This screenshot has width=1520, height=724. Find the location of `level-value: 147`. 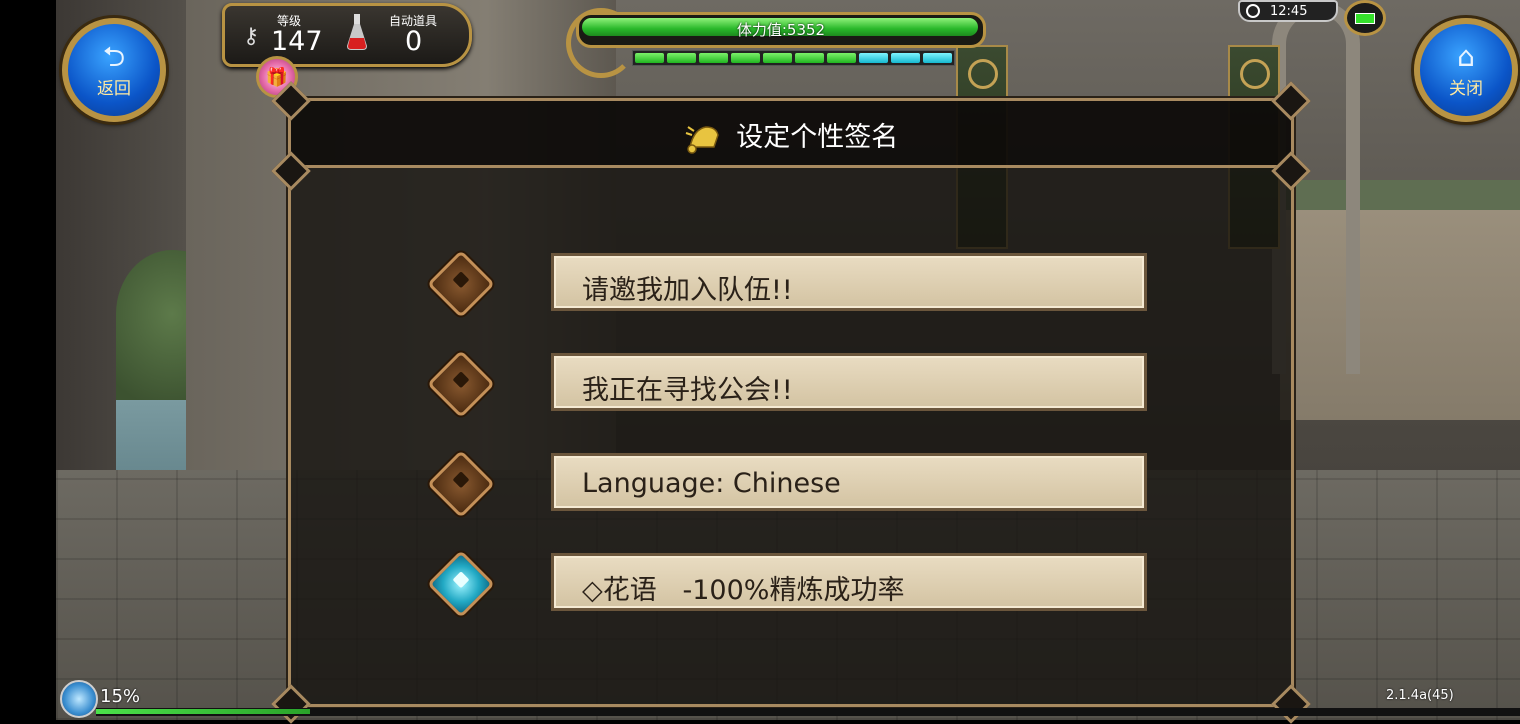

level-value: 147 is located at coordinates (297, 41).